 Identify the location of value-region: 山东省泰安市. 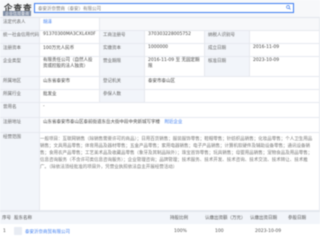
(70, 83).